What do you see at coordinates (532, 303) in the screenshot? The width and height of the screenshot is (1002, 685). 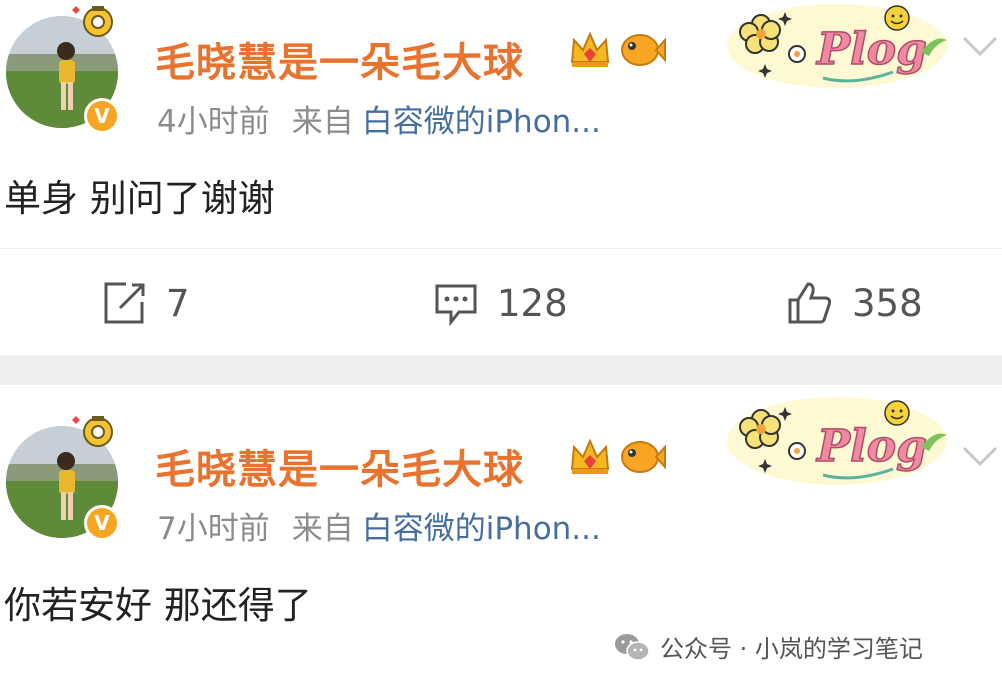 I see `comment-count: 128` at bounding box center [532, 303].